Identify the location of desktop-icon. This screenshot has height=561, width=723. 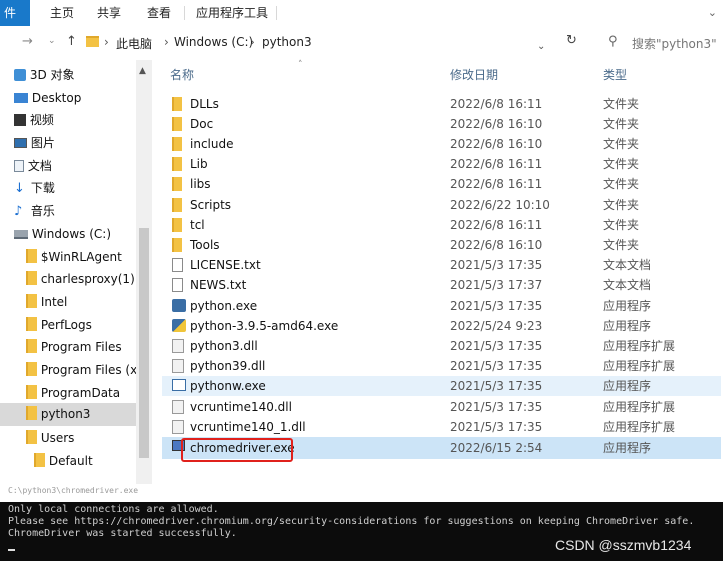
(21, 98).